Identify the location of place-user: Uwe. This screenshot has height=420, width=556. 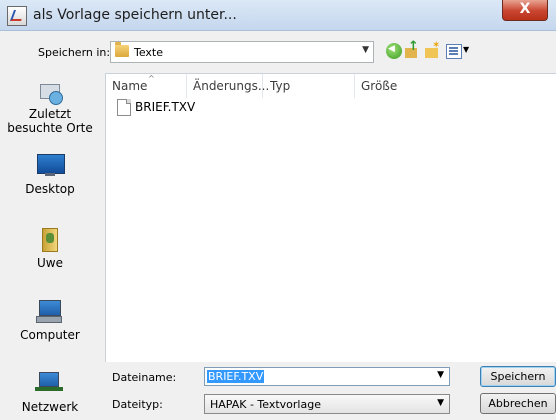
(50, 247).